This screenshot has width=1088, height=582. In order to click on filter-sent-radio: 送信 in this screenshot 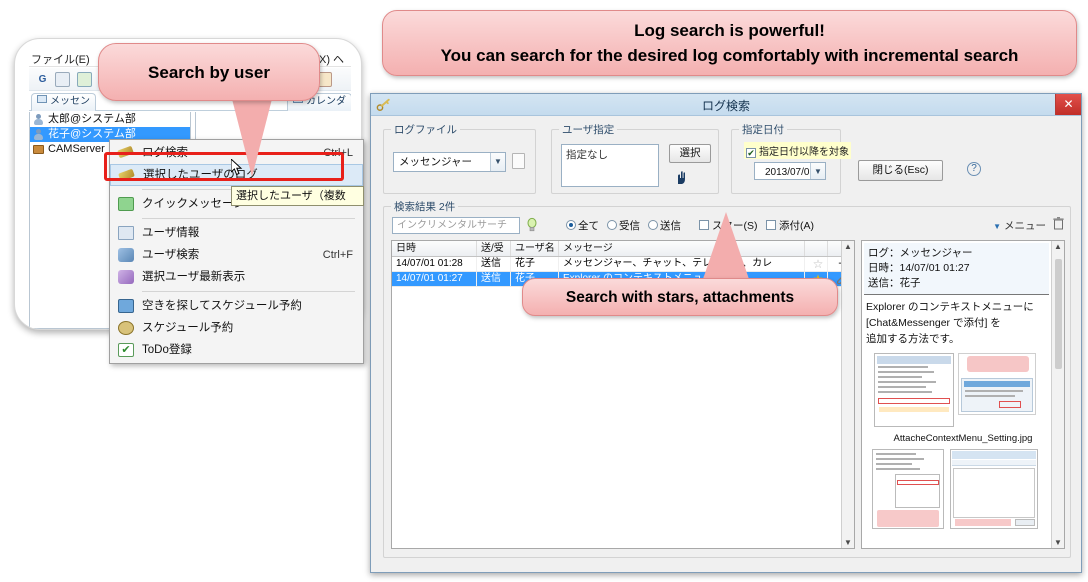, I will do `click(664, 225)`.